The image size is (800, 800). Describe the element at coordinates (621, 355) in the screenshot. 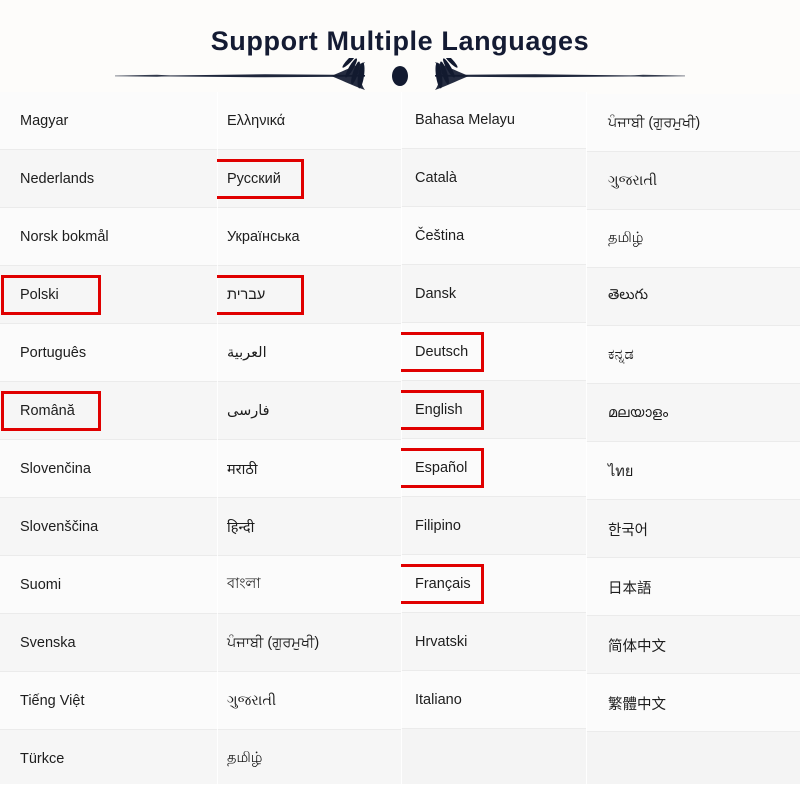

I see `language-label: ಕನ್ನಡ` at that location.